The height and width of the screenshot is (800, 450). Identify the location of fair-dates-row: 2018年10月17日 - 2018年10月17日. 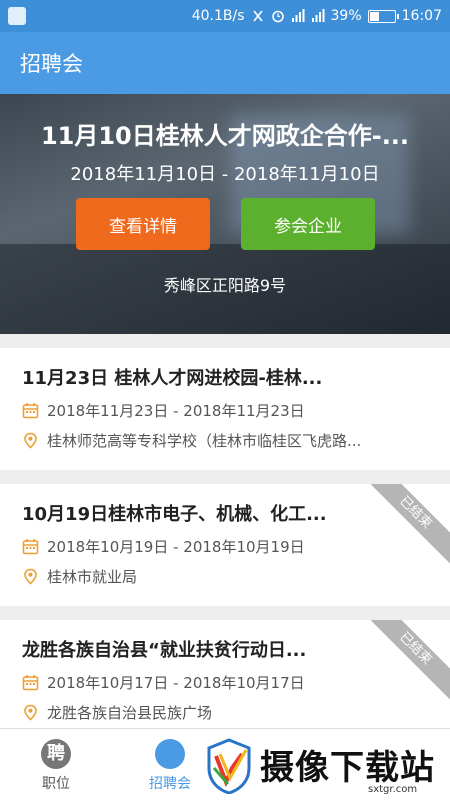
(163, 682).